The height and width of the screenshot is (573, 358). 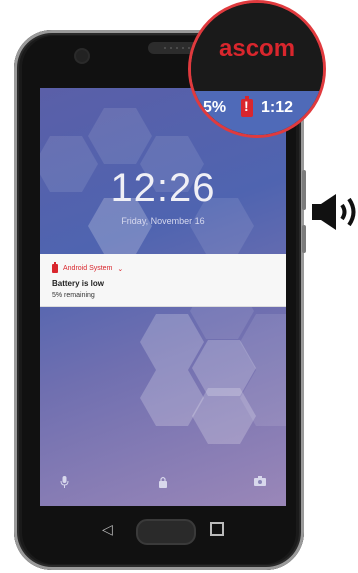 What do you see at coordinates (163, 221) in the screenshot?
I see `lock-date: Friday, November 16` at bounding box center [163, 221].